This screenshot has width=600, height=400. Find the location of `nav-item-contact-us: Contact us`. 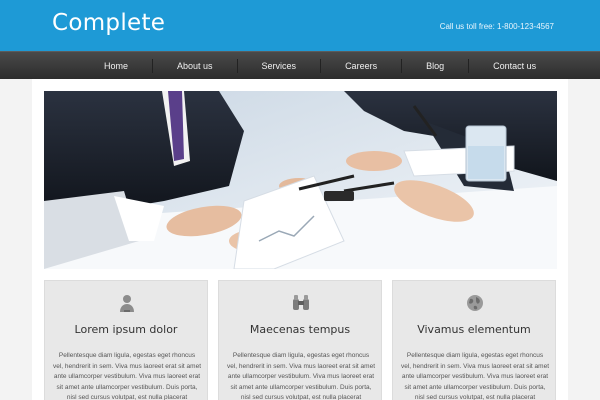

nav-item-contact-us: Contact us is located at coordinates (514, 66).